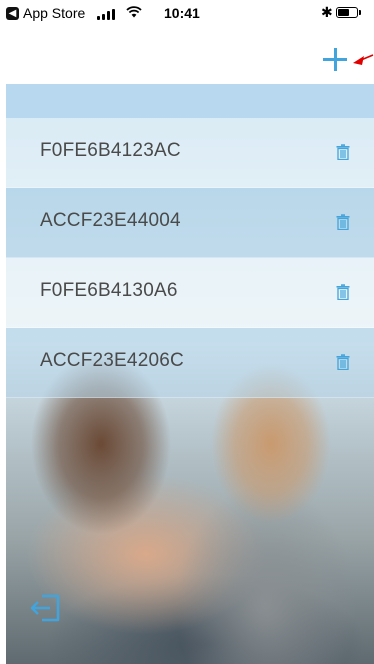 Image resolution: width=374 pixels, height=664 pixels. I want to click on back-to-app-store: ◀ App Store, so click(45, 13).